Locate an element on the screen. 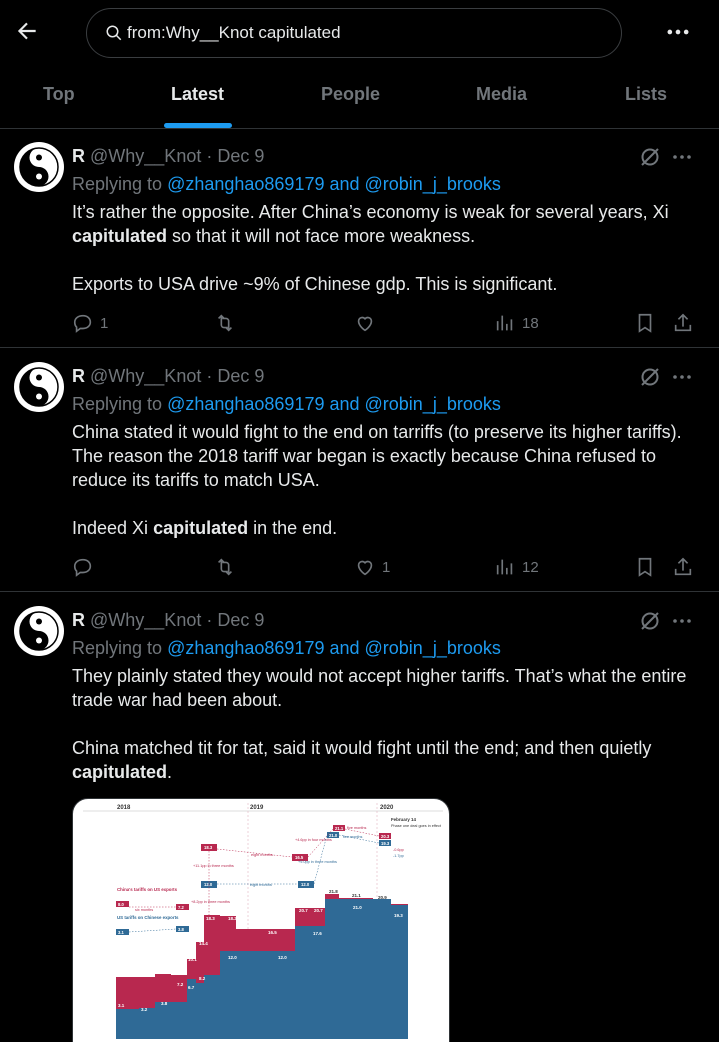  tweet-actions: 1 12 is located at coordinates (387, 567).